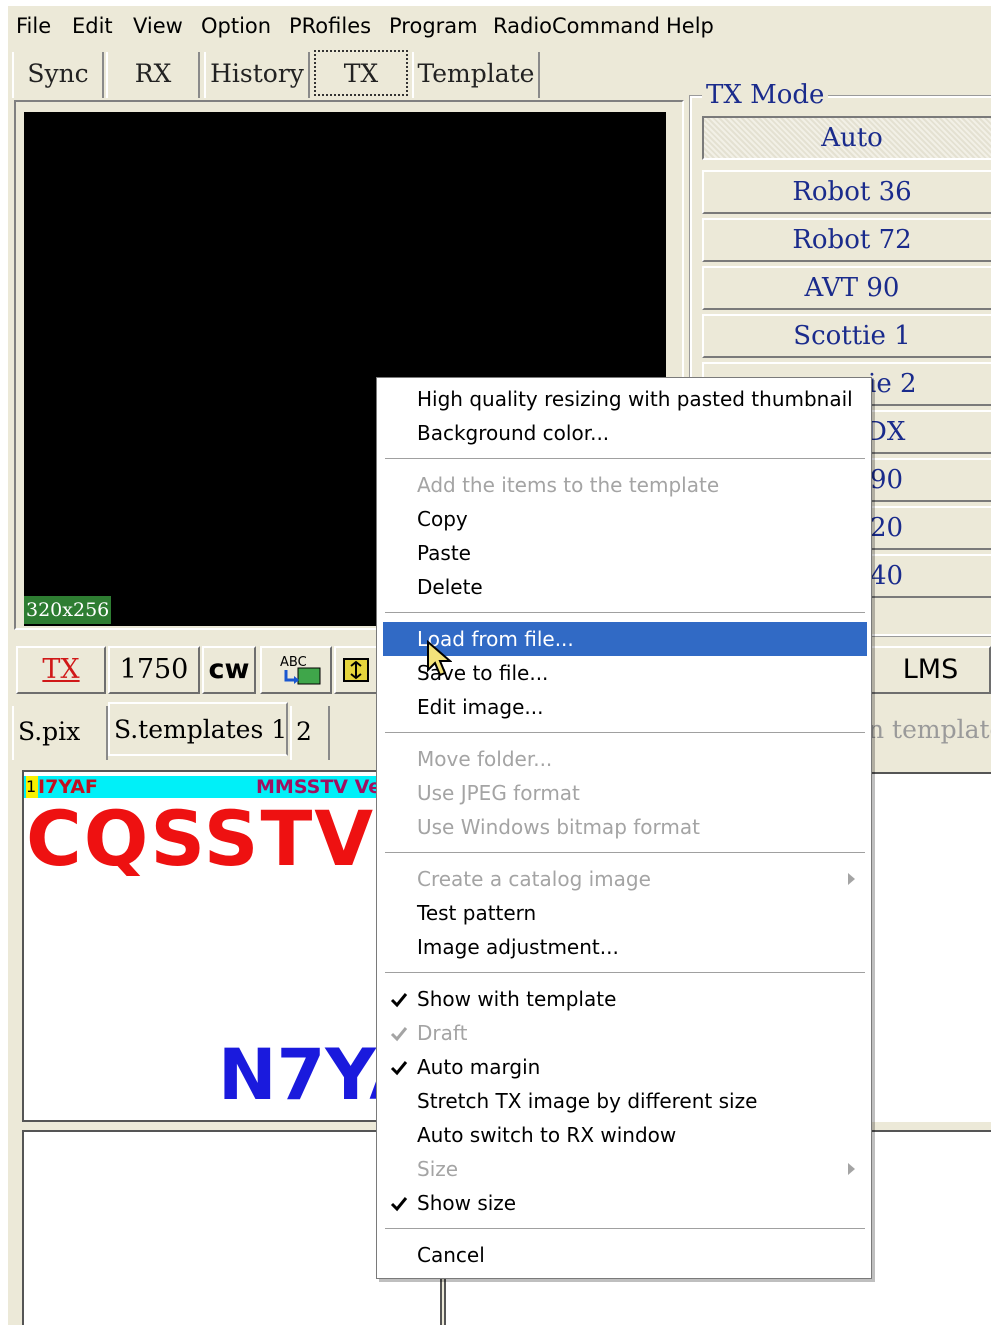 The width and height of the screenshot is (991, 1325). What do you see at coordinates (439, 658) in the screenshot?
I see `mouse-cursor-icon` at bounding box center [439, 658].